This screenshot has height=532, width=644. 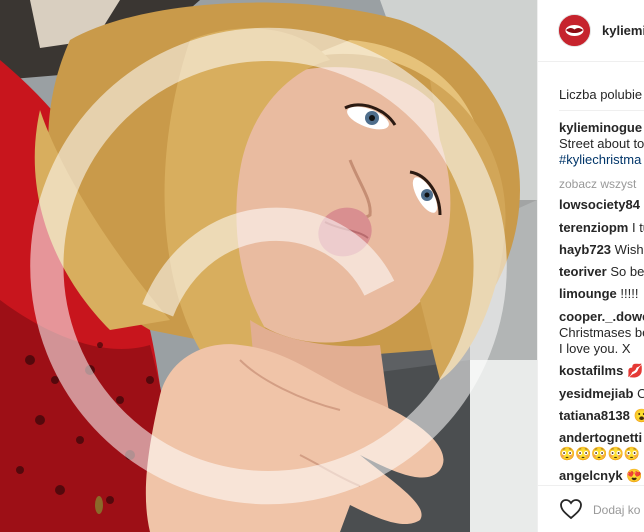 What do you see at coordinates (585, 249) in the screenshot?
I see `comment-username: hayb723` at bounding box center [585, 249].